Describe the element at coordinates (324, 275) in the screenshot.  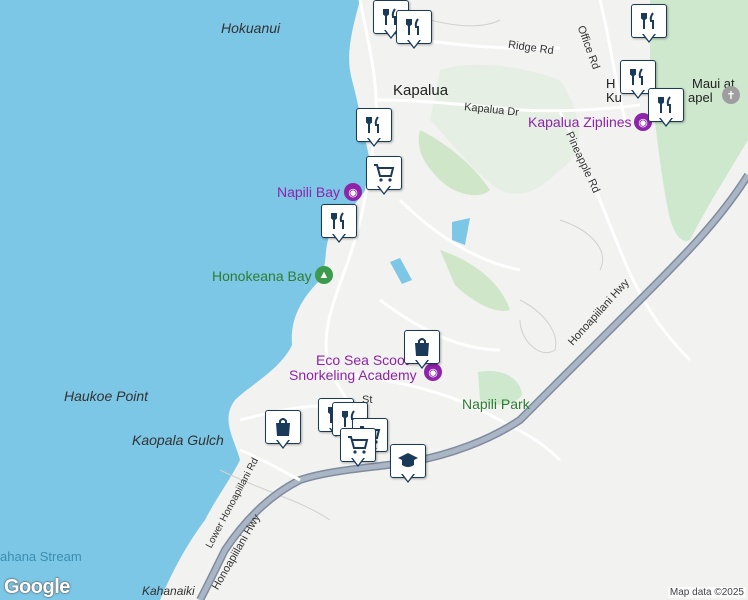
I see `tree-icon: ▲` at that location.